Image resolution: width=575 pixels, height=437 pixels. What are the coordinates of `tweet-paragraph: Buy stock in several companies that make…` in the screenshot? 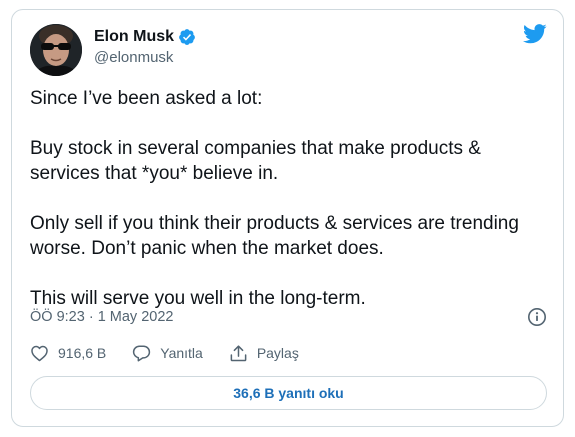 It's located at (255, 161).